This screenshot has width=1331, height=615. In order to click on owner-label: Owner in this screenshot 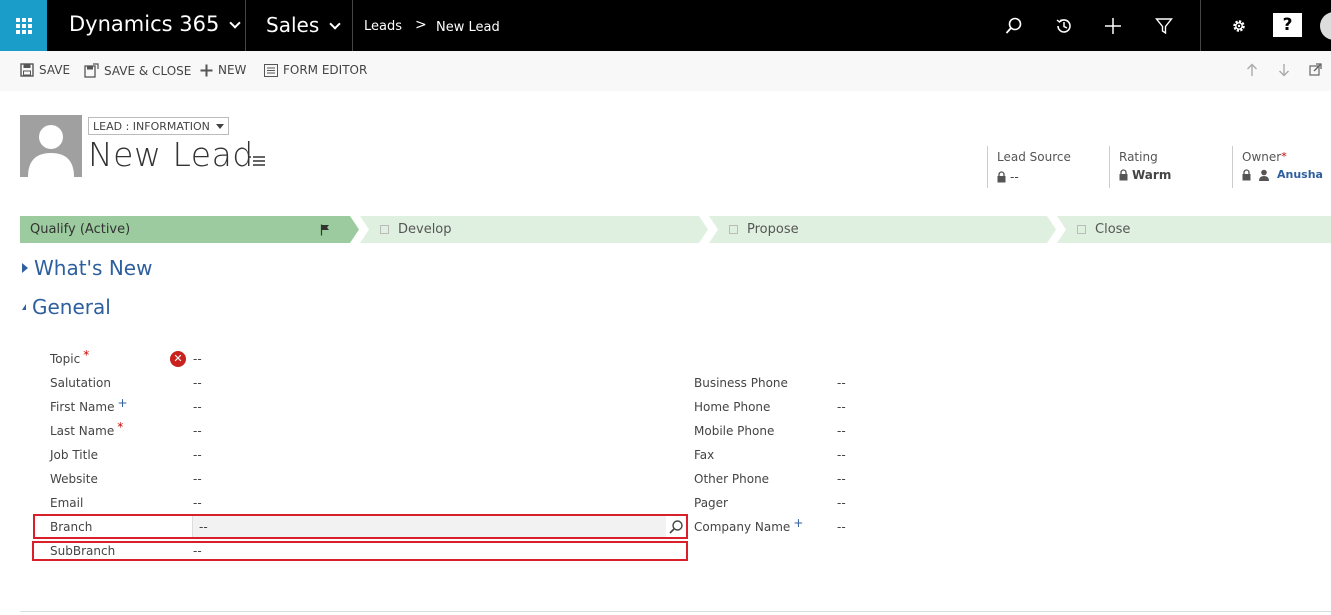, I will do `click(1262, 157)`.